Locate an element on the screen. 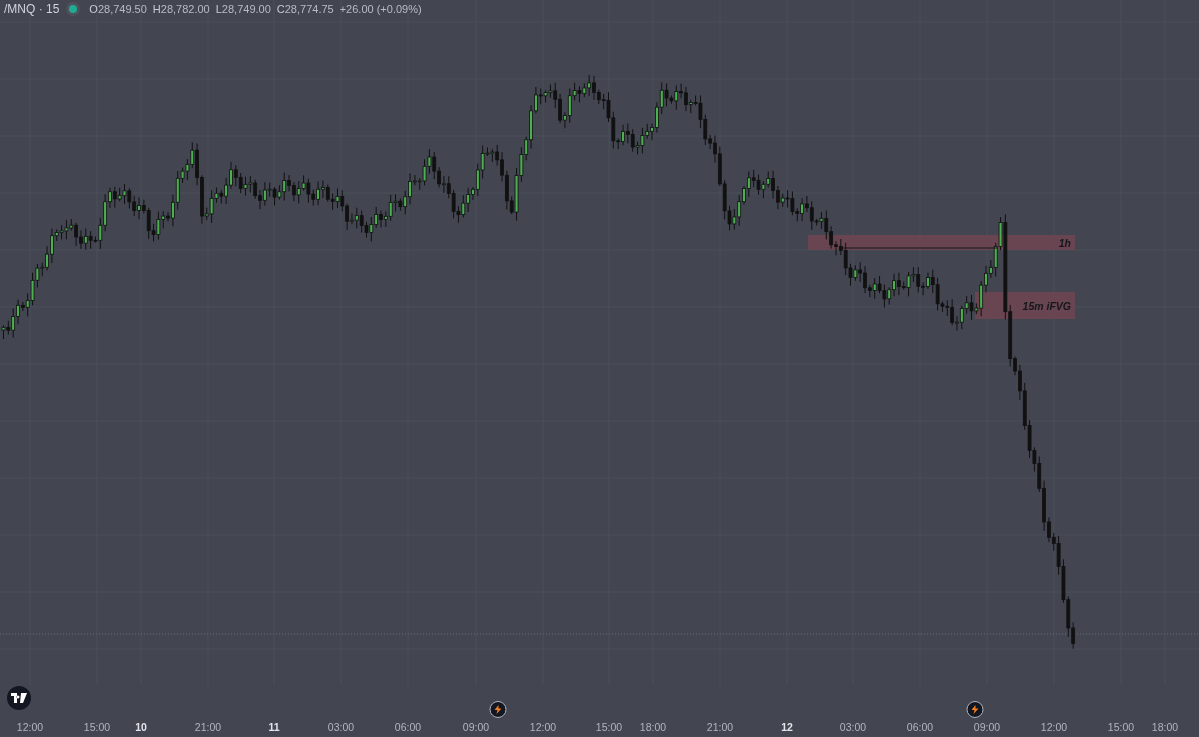 This screenshot has height=737, width=1199. zone-label: 1h is located at coordinates (1064, 242).